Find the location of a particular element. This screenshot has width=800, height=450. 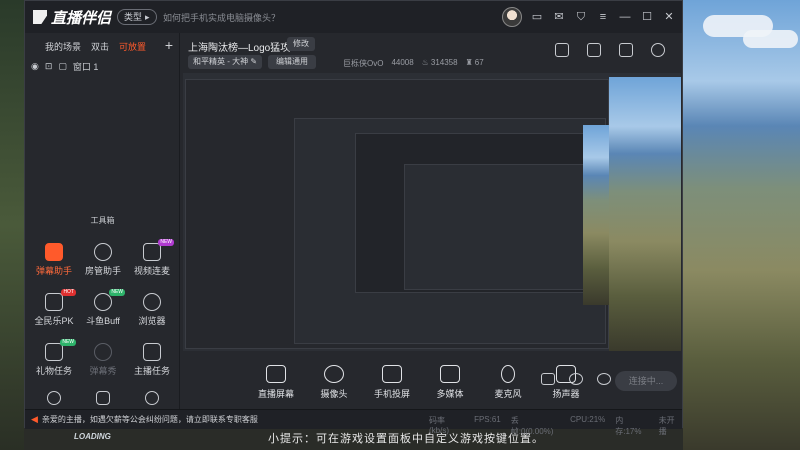

phone-cast-button: 手机投屏 is located at coordinates (392, 382).